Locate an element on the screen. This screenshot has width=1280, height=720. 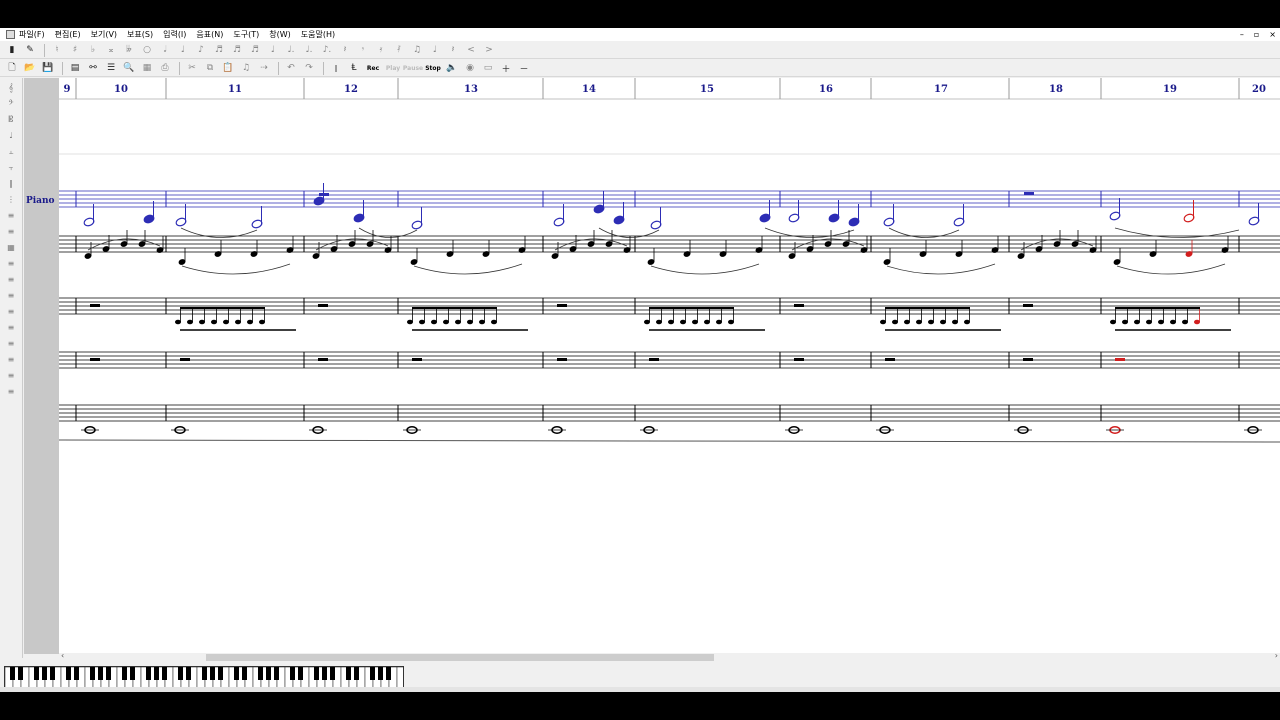
text-cursor-icon: ꞁ is located at coordinates (336, 68).